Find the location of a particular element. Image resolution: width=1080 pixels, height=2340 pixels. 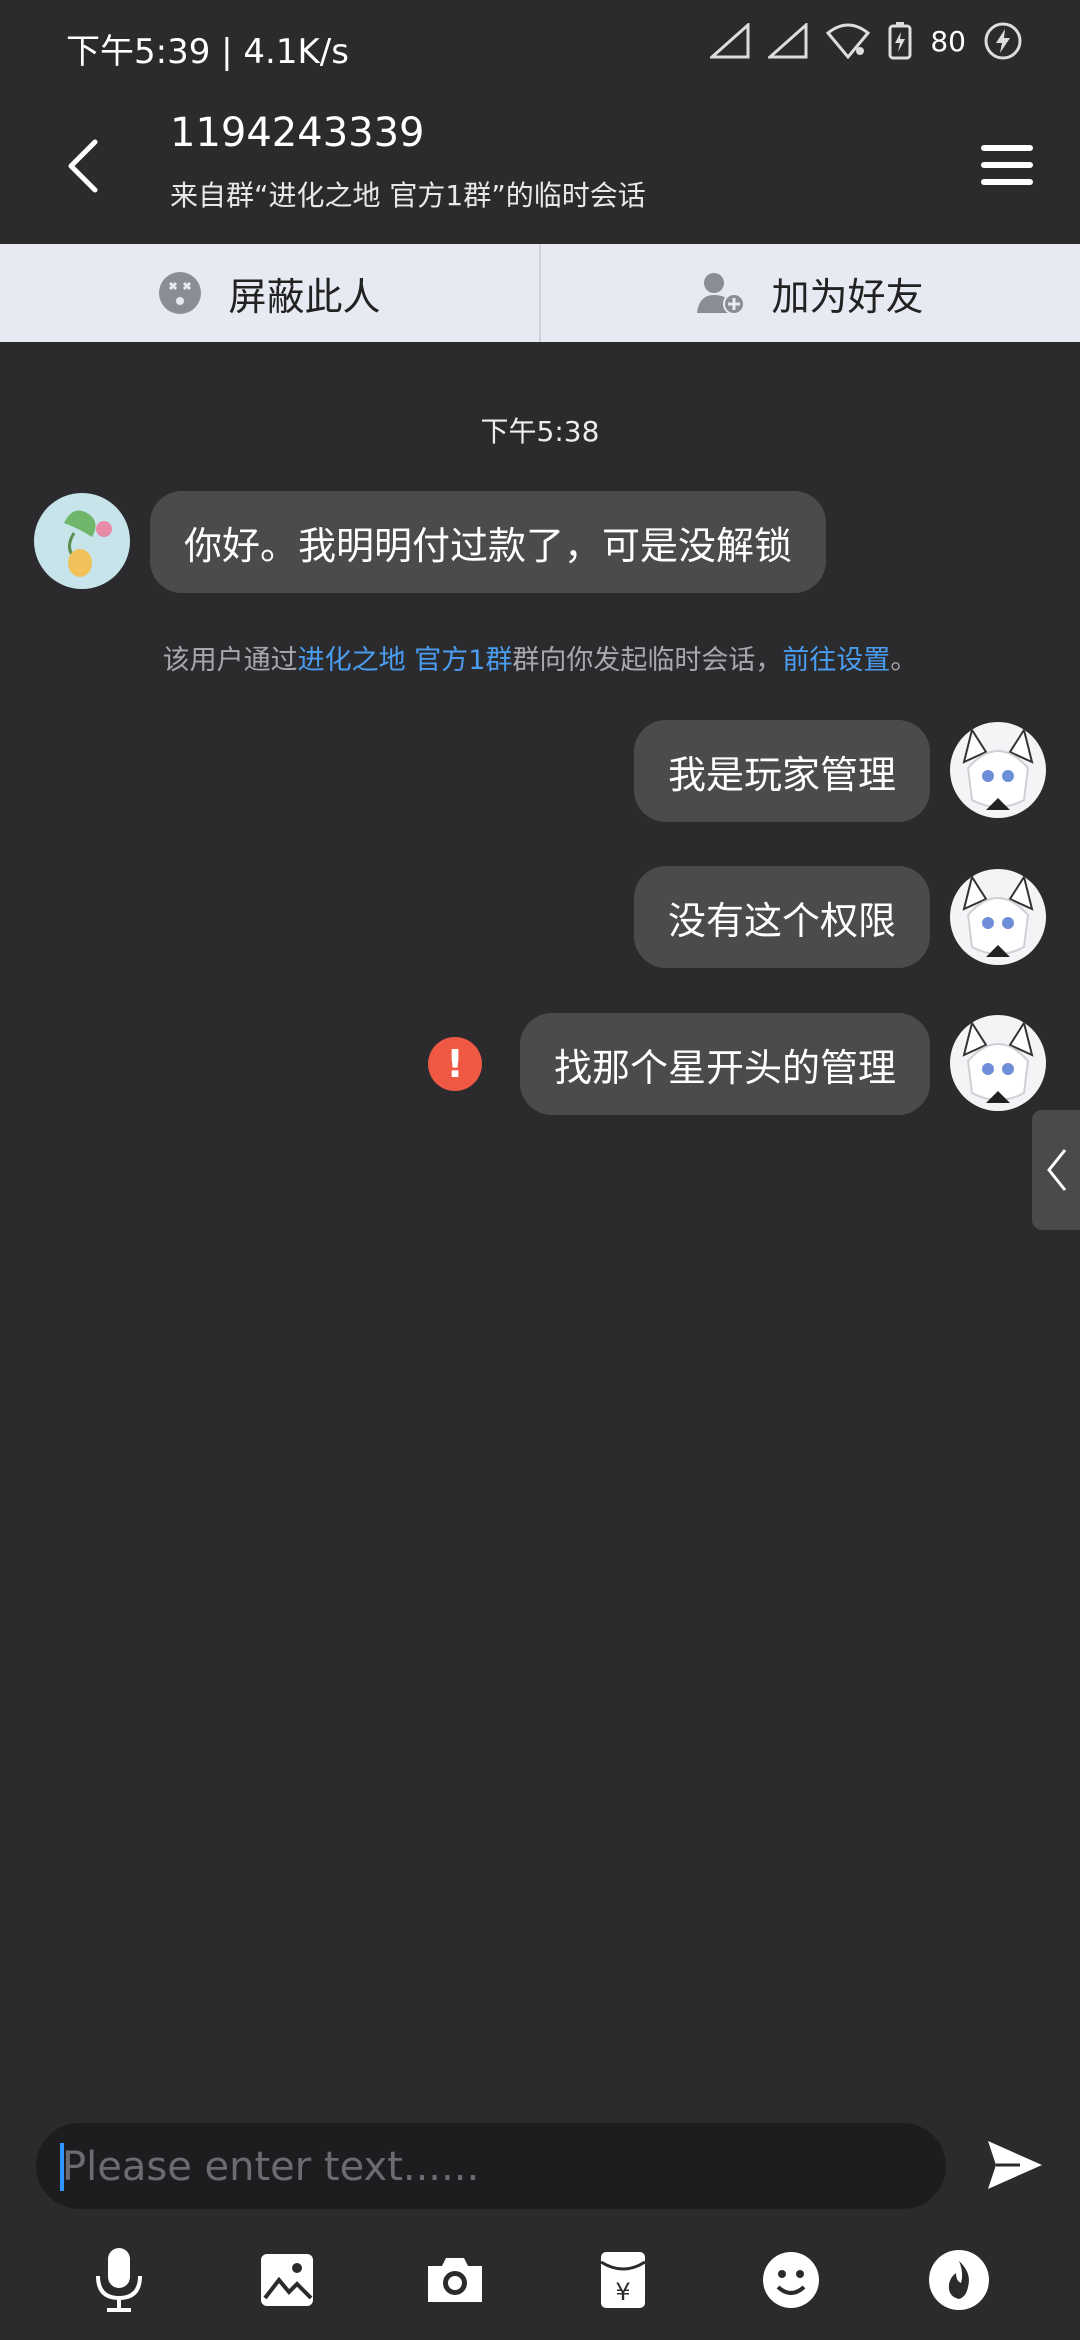

settings-link: 前往设置 is located at coordinates (836, 660).